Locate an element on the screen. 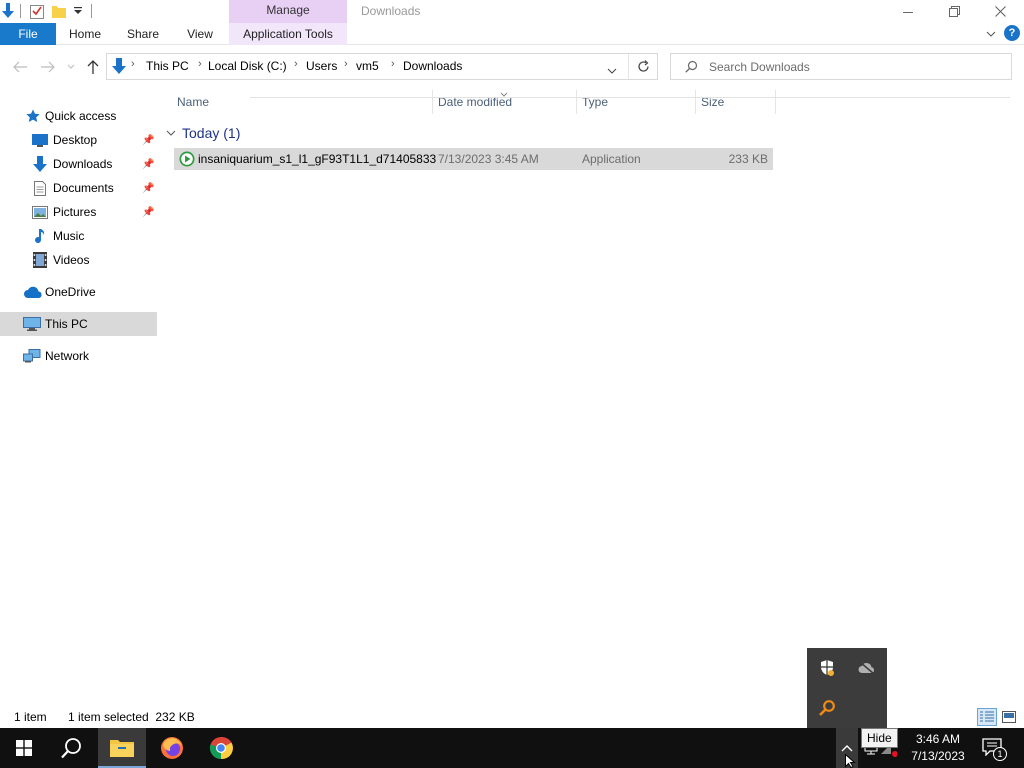 This screenshot has height=768, width=1024. address-dropdown-icon is located at coordinates (612, 70).